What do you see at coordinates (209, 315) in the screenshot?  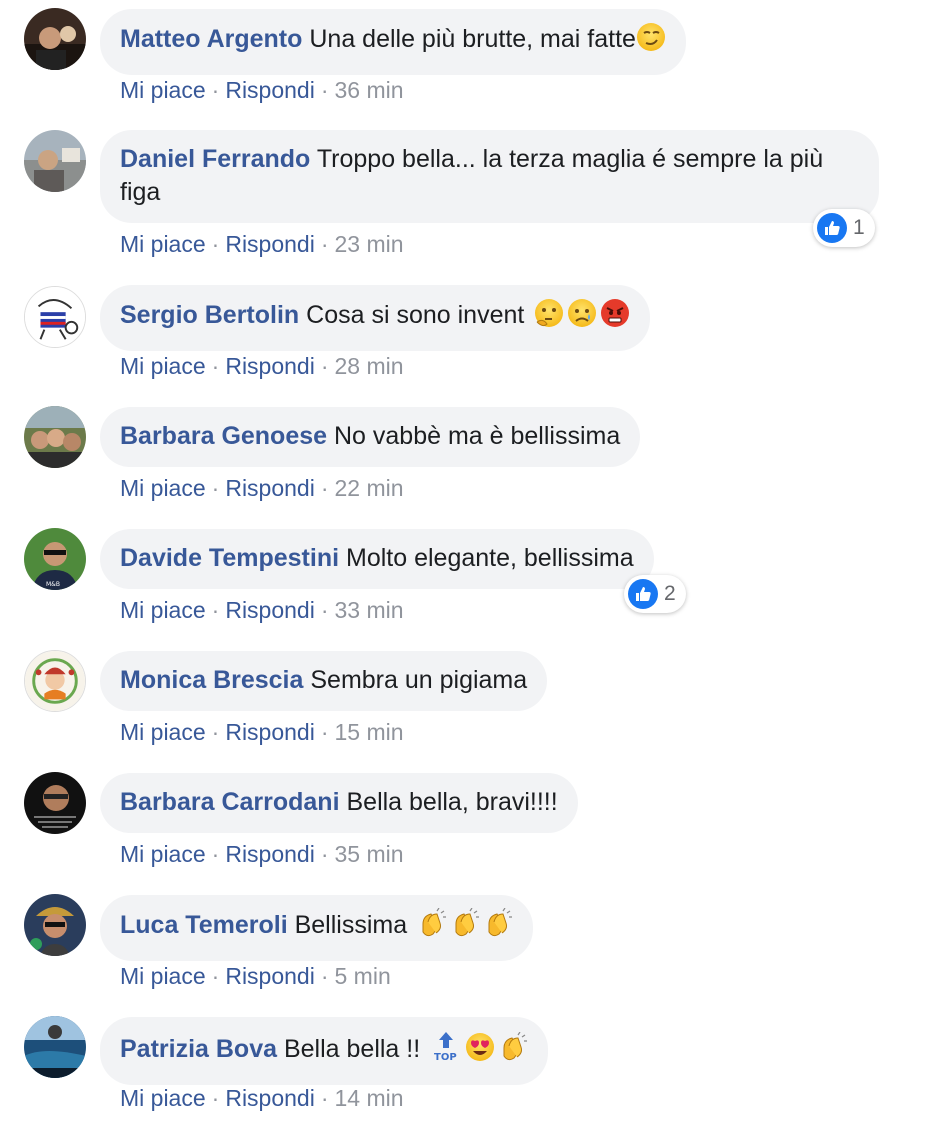 I see `comment-author: Sergio Bertolin` at bounding box center [209, 315].